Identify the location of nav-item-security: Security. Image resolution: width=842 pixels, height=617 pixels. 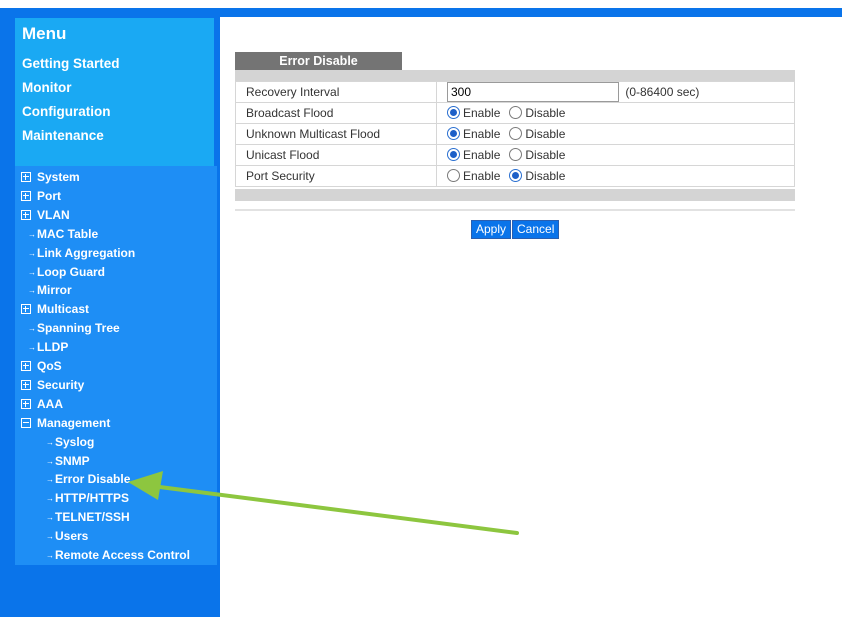
(52, 385).